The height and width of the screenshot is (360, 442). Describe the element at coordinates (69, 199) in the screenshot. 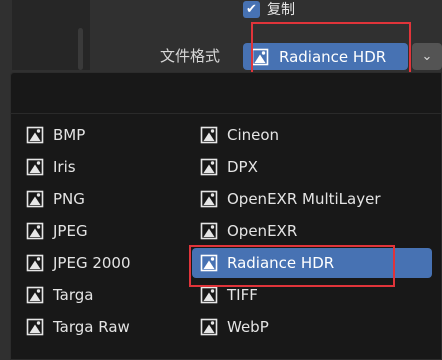

I see `menu-item-label: PNG` at that location.